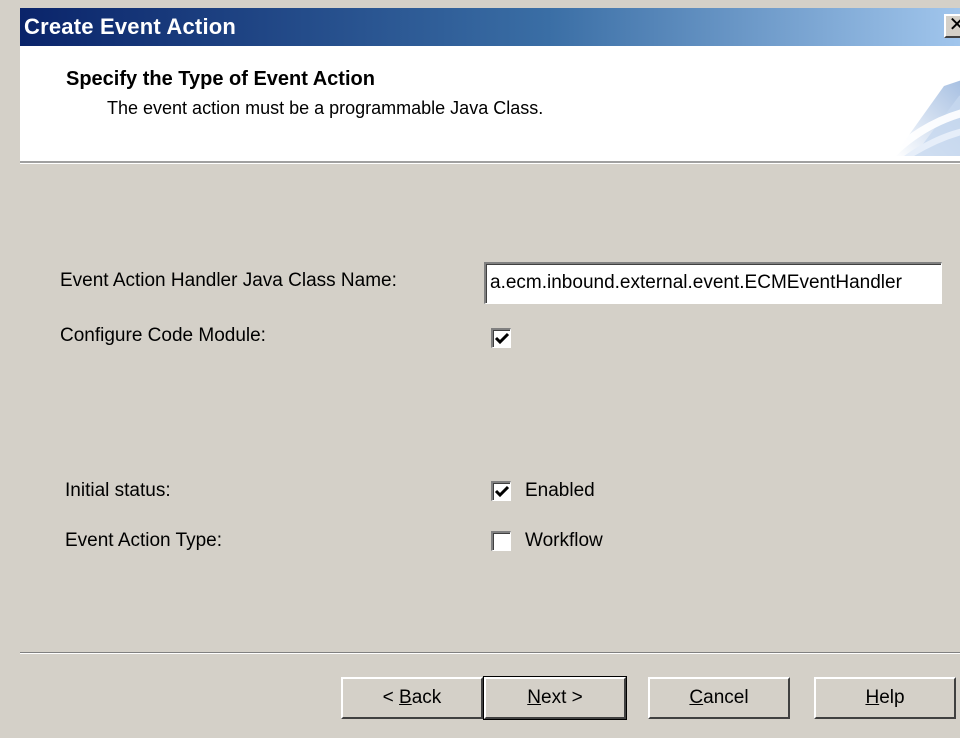  Describe the element at coordinates (726, 697) in the screenshot. I see `cancel-button-rest: ancel` at that location.